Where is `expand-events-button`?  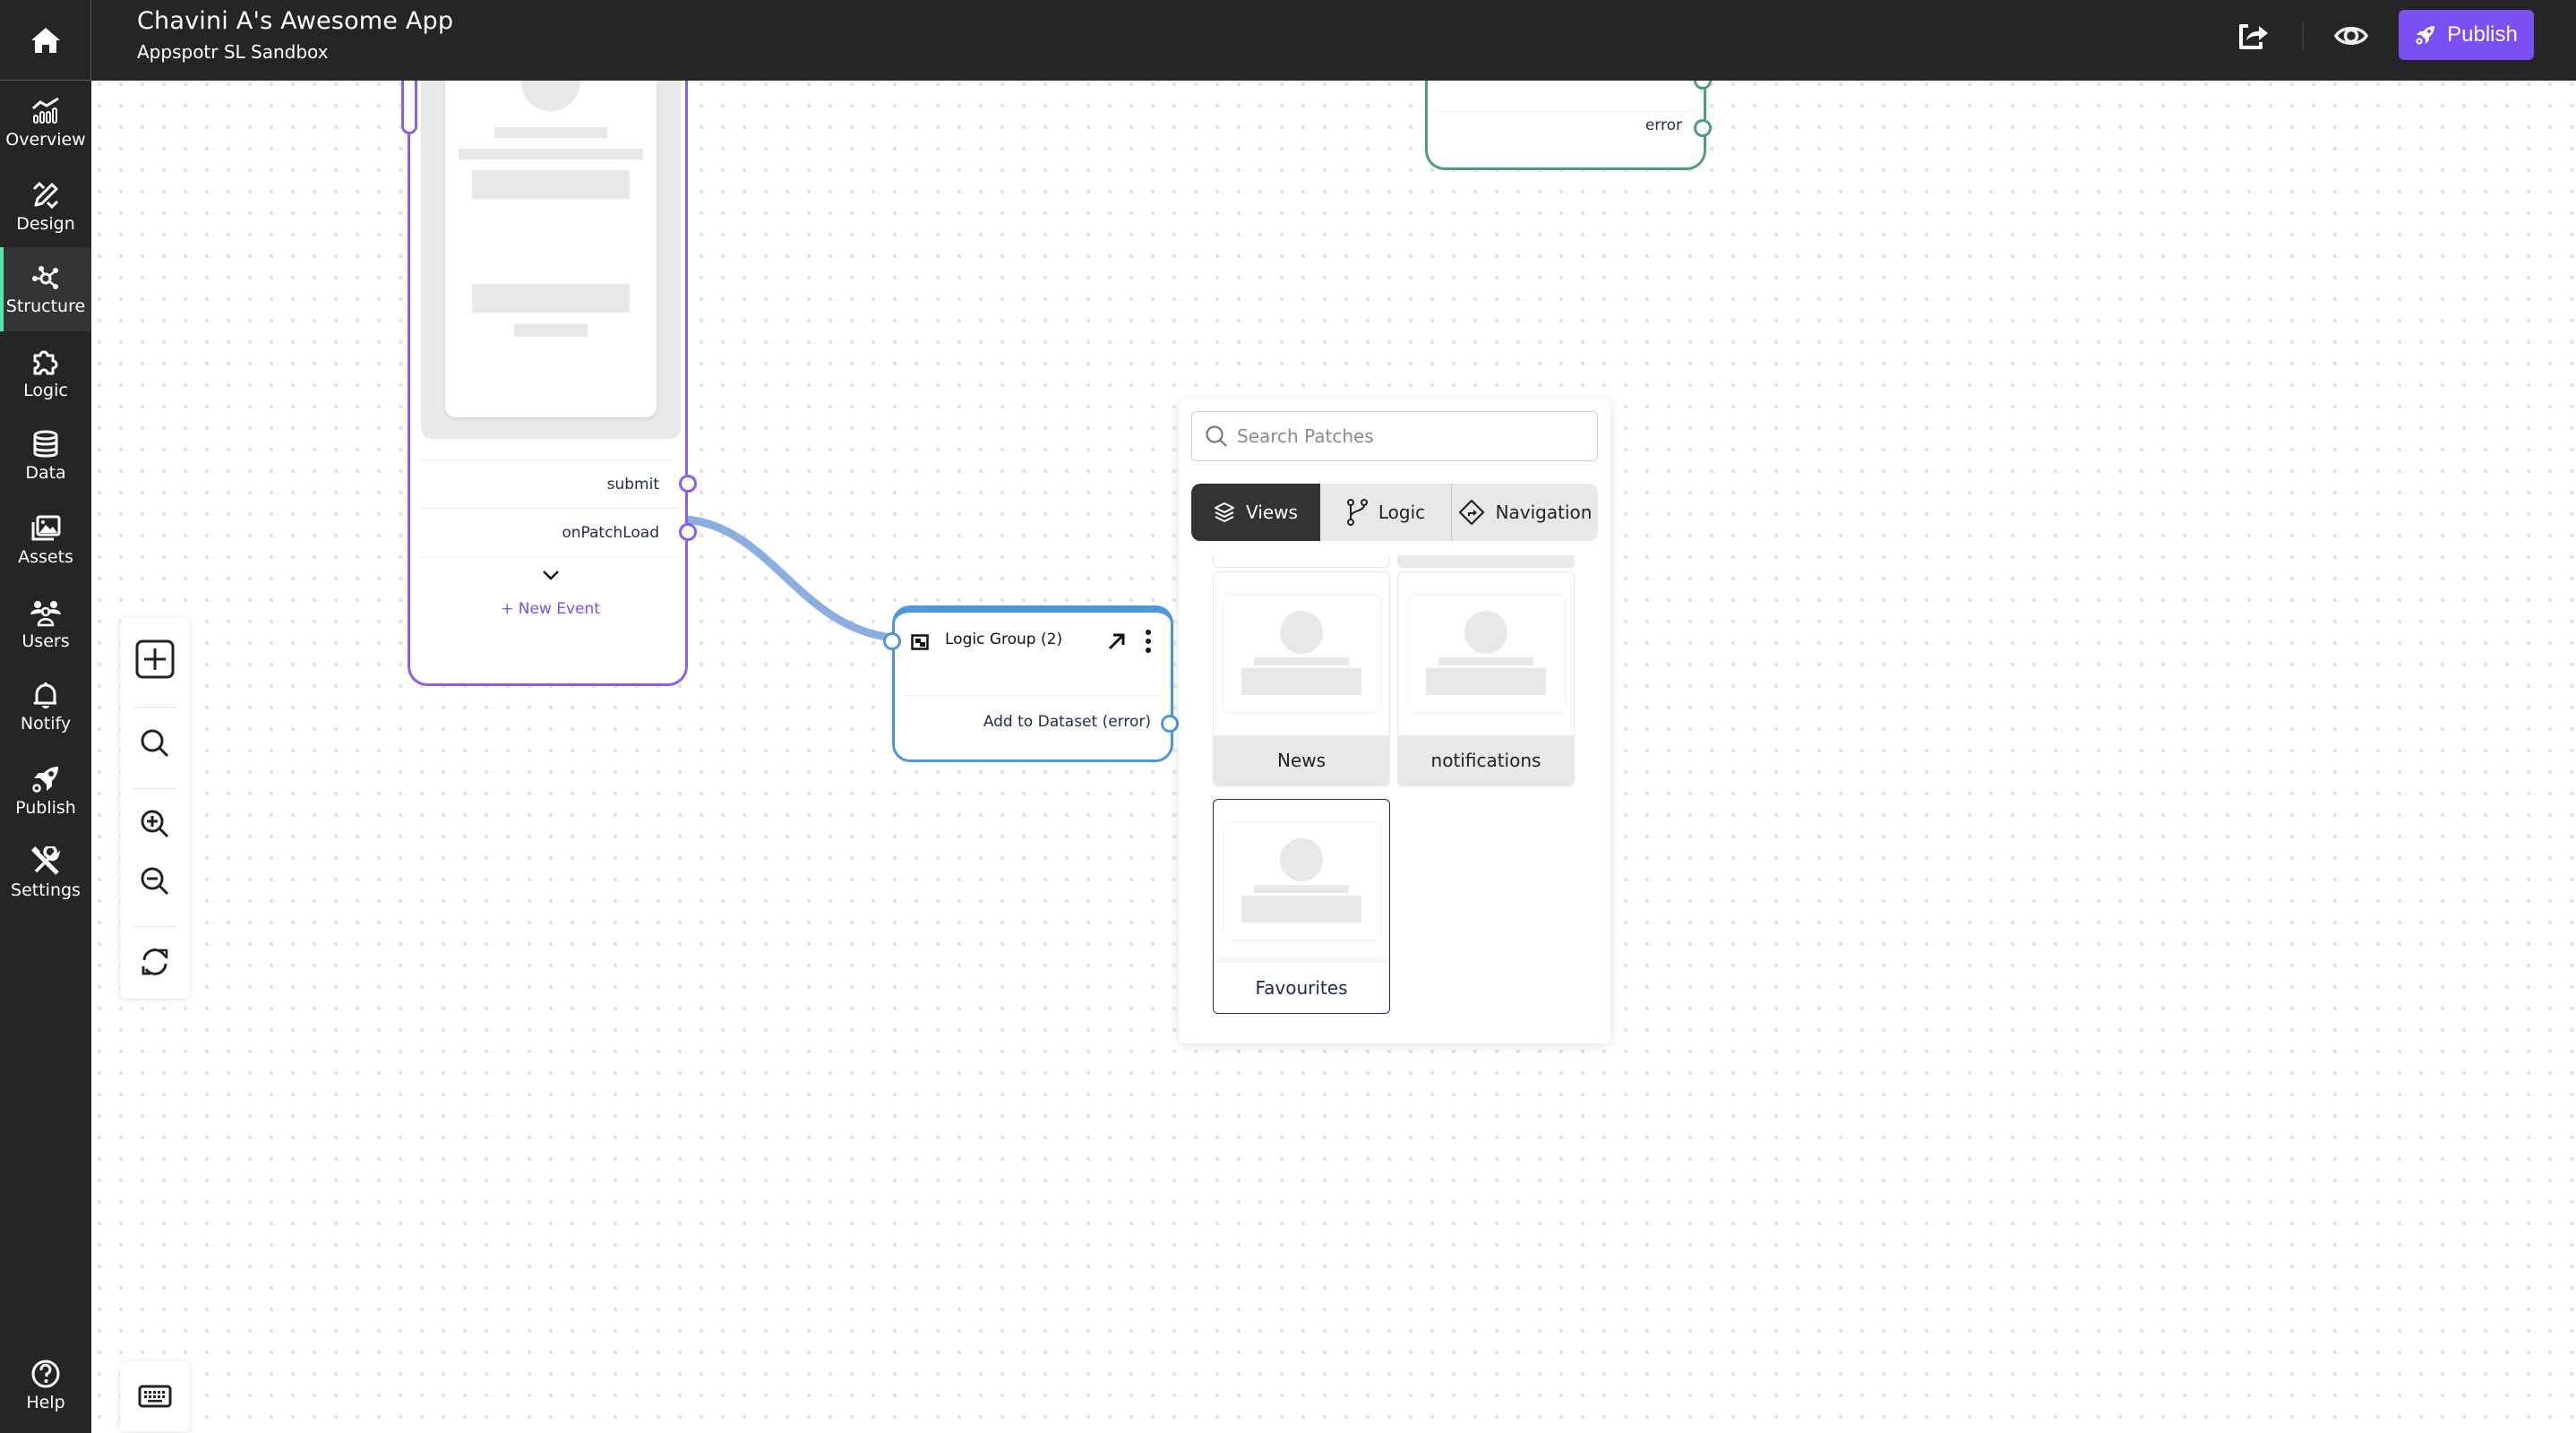 expand-events-button is located at coordinates (550, 575).